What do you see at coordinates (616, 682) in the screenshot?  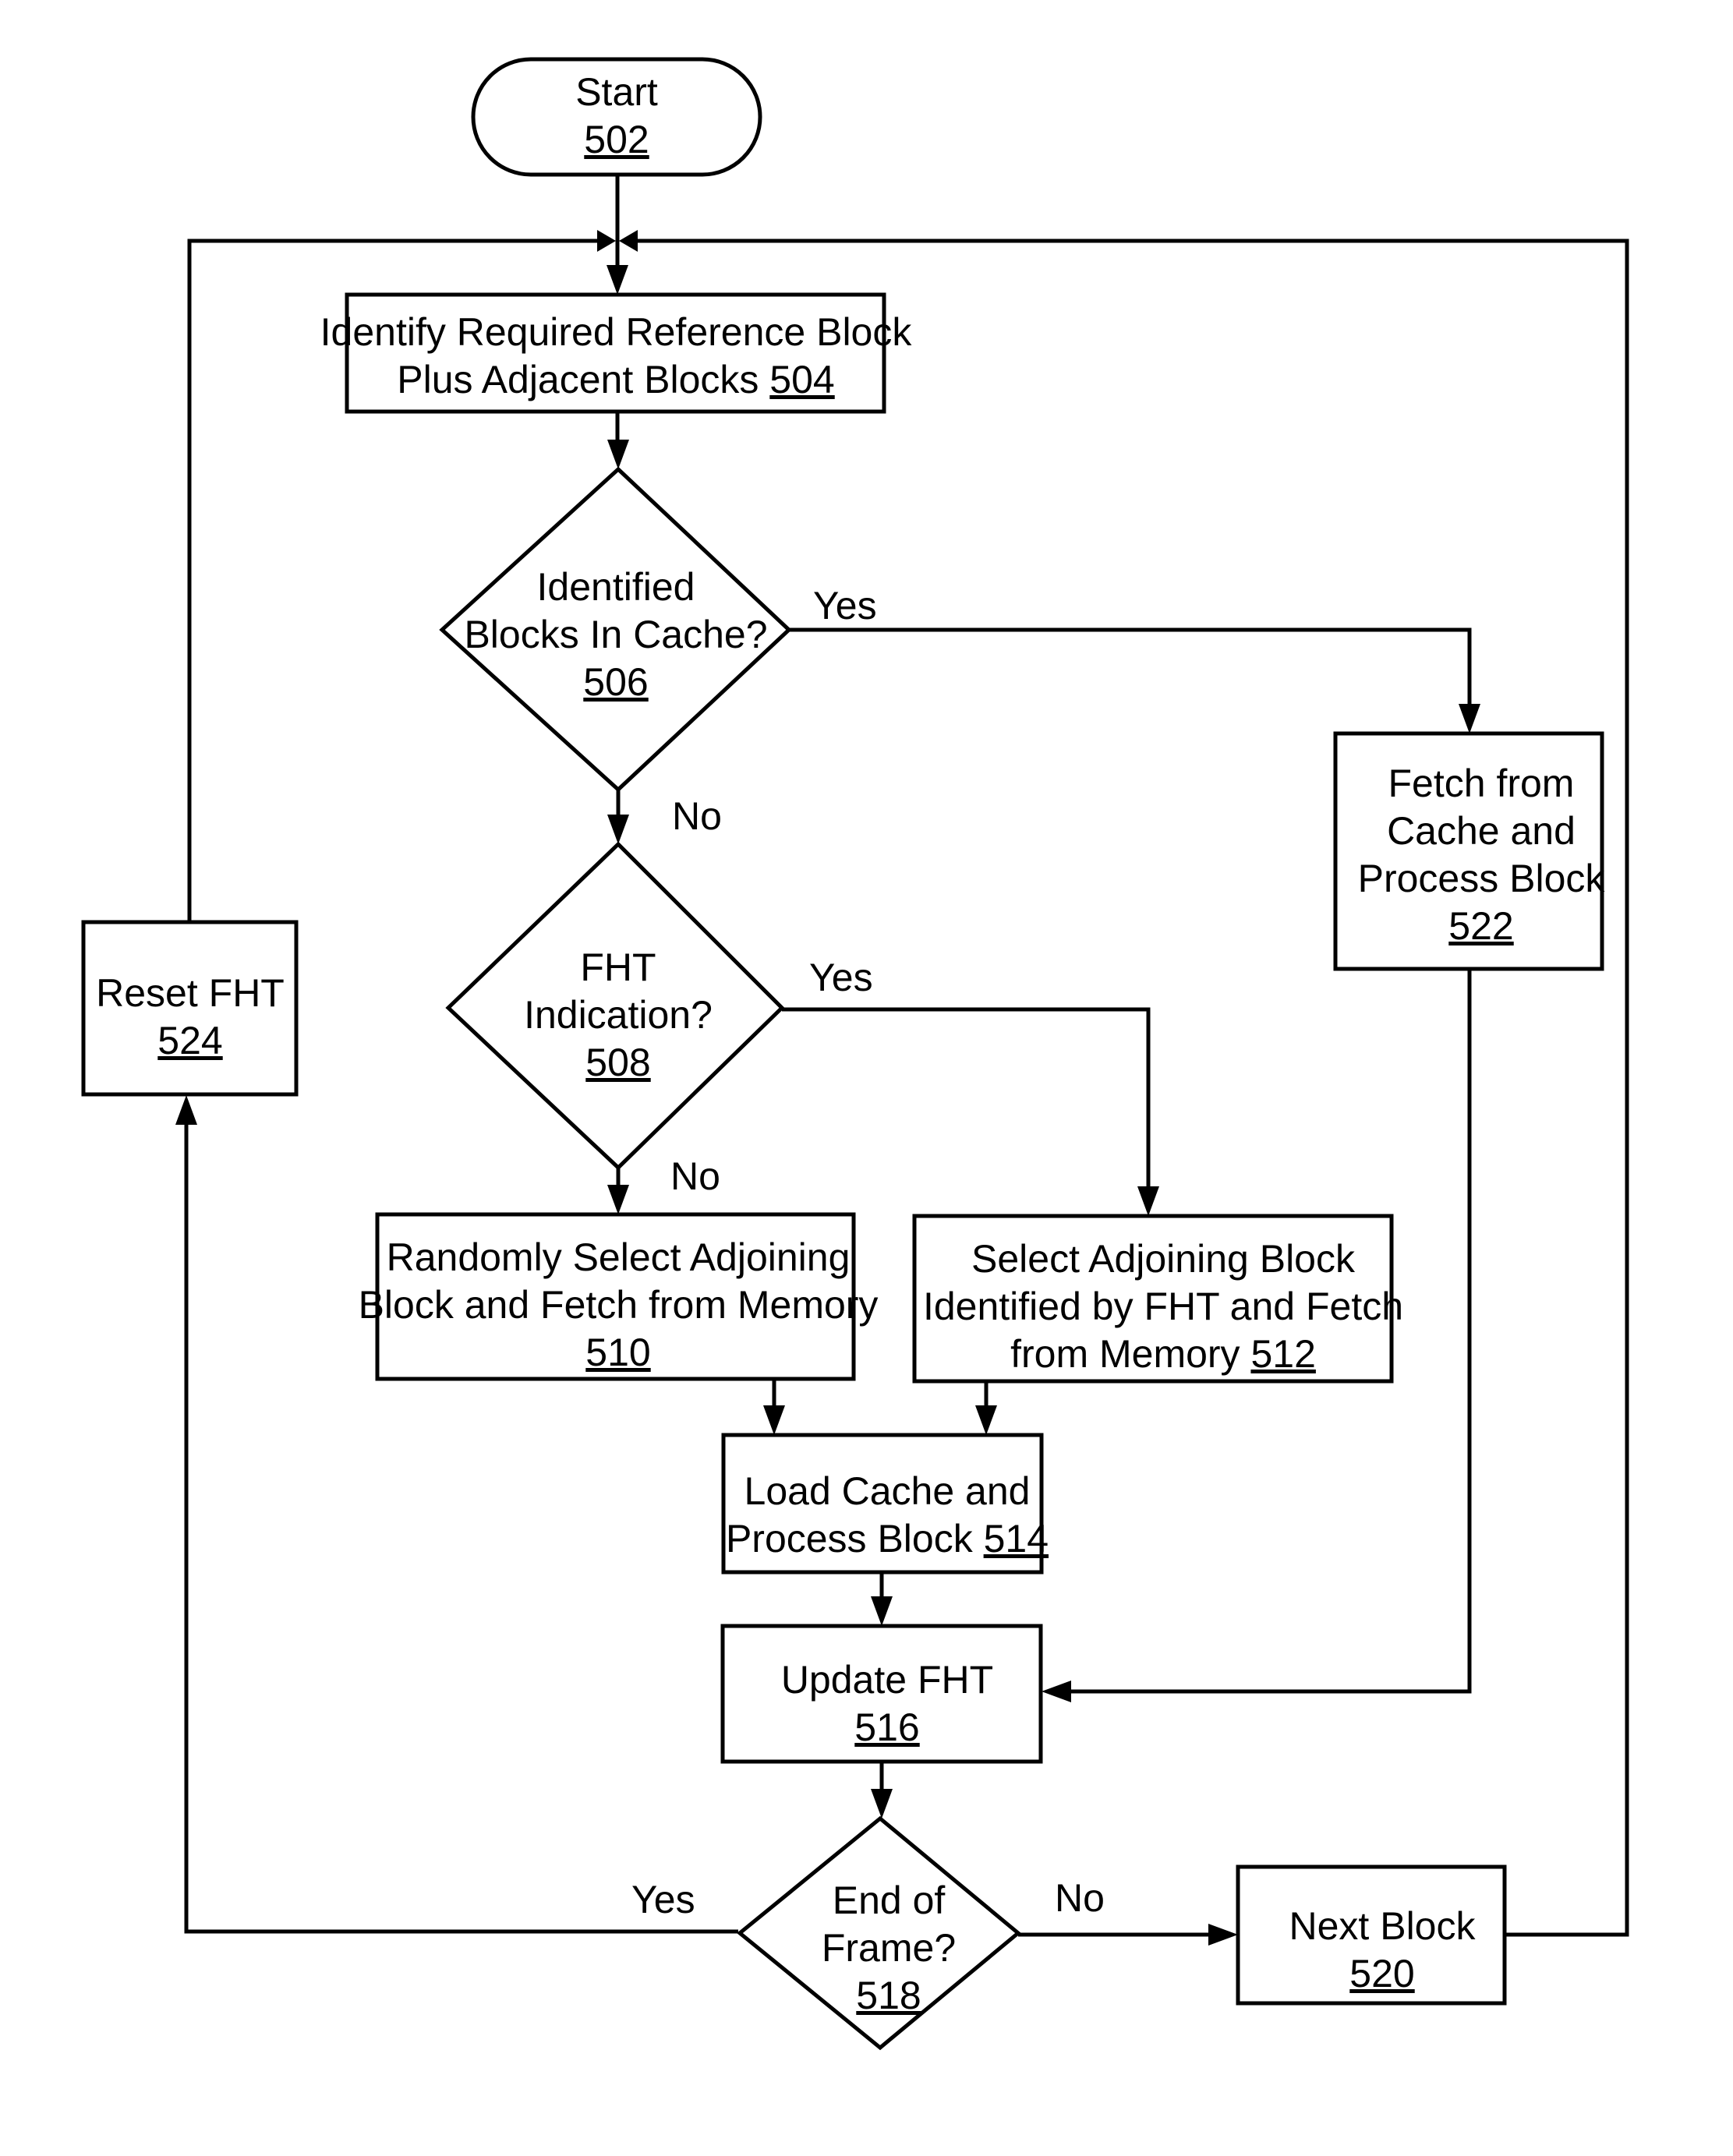 I see `reference-number: 506` at bounding box center [616, 682].